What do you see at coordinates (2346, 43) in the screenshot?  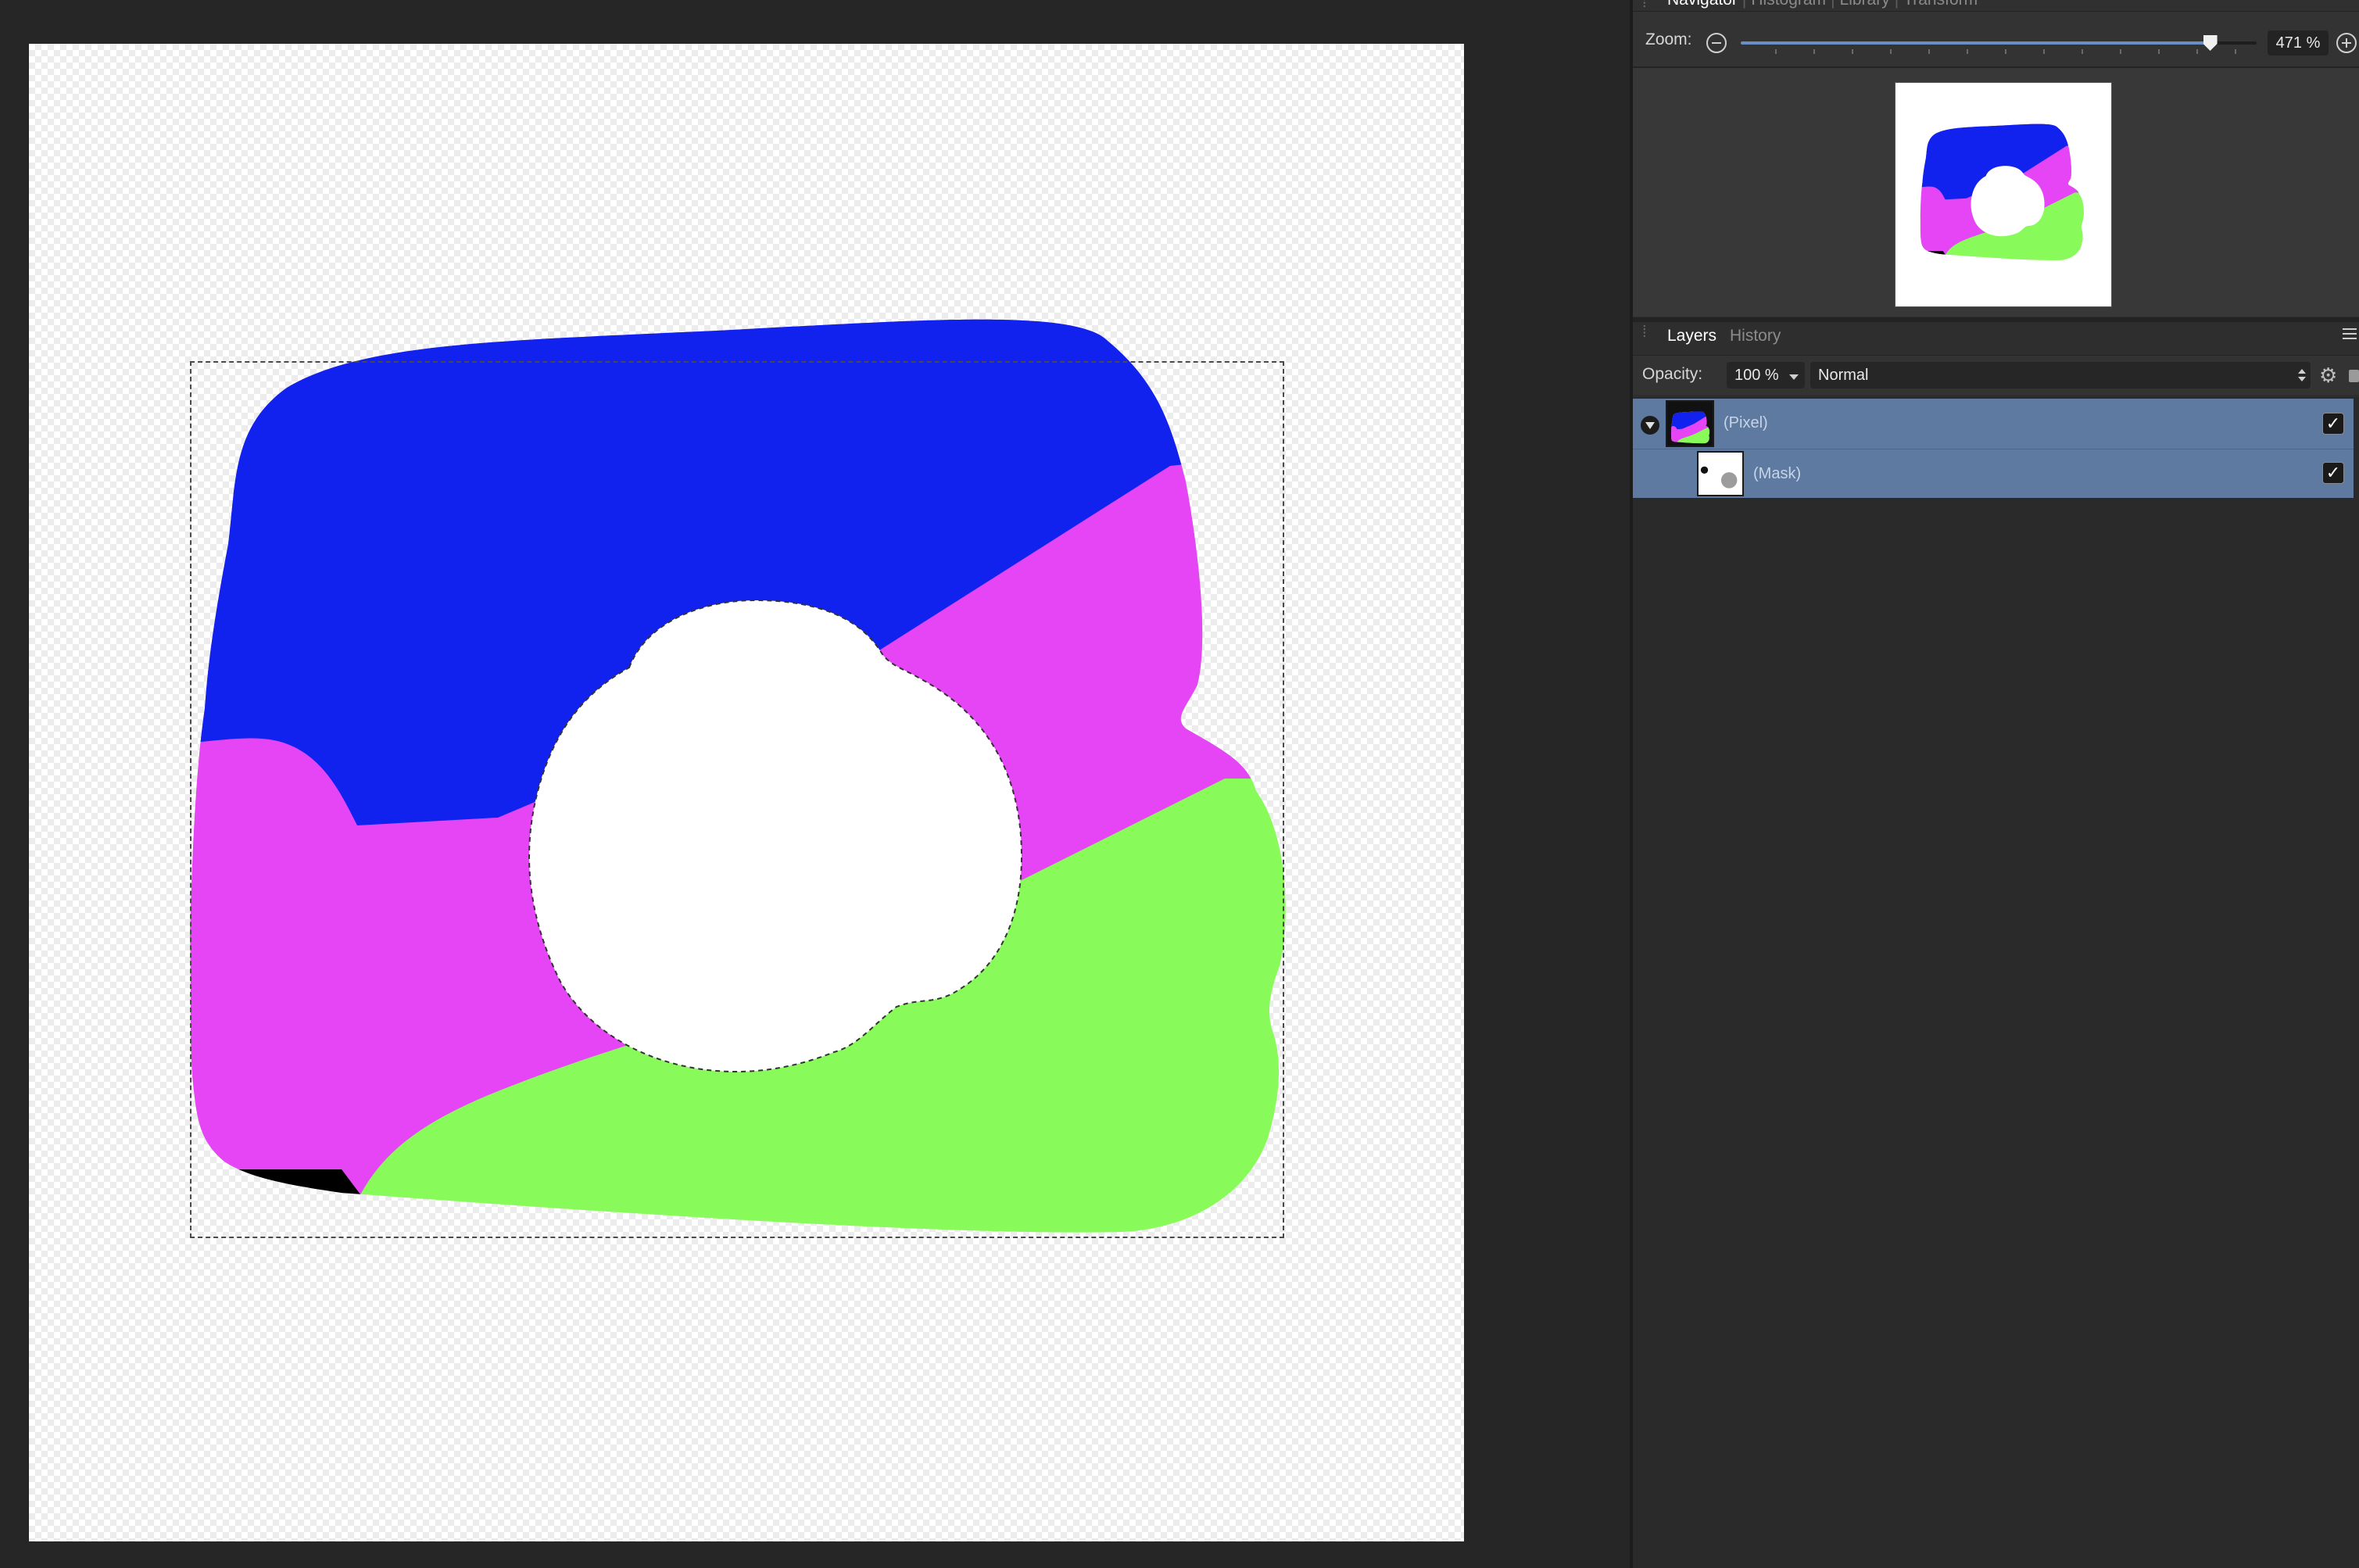 I see `zoom-in-button` at bounding box center [2346, 43].